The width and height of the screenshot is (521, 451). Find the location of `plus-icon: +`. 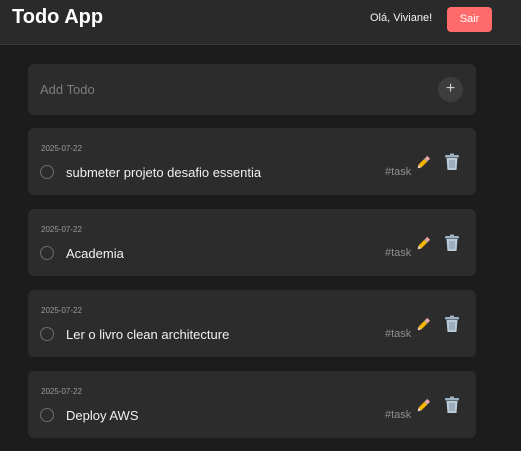

plus-icon: + is located at coordinates (450, 88).